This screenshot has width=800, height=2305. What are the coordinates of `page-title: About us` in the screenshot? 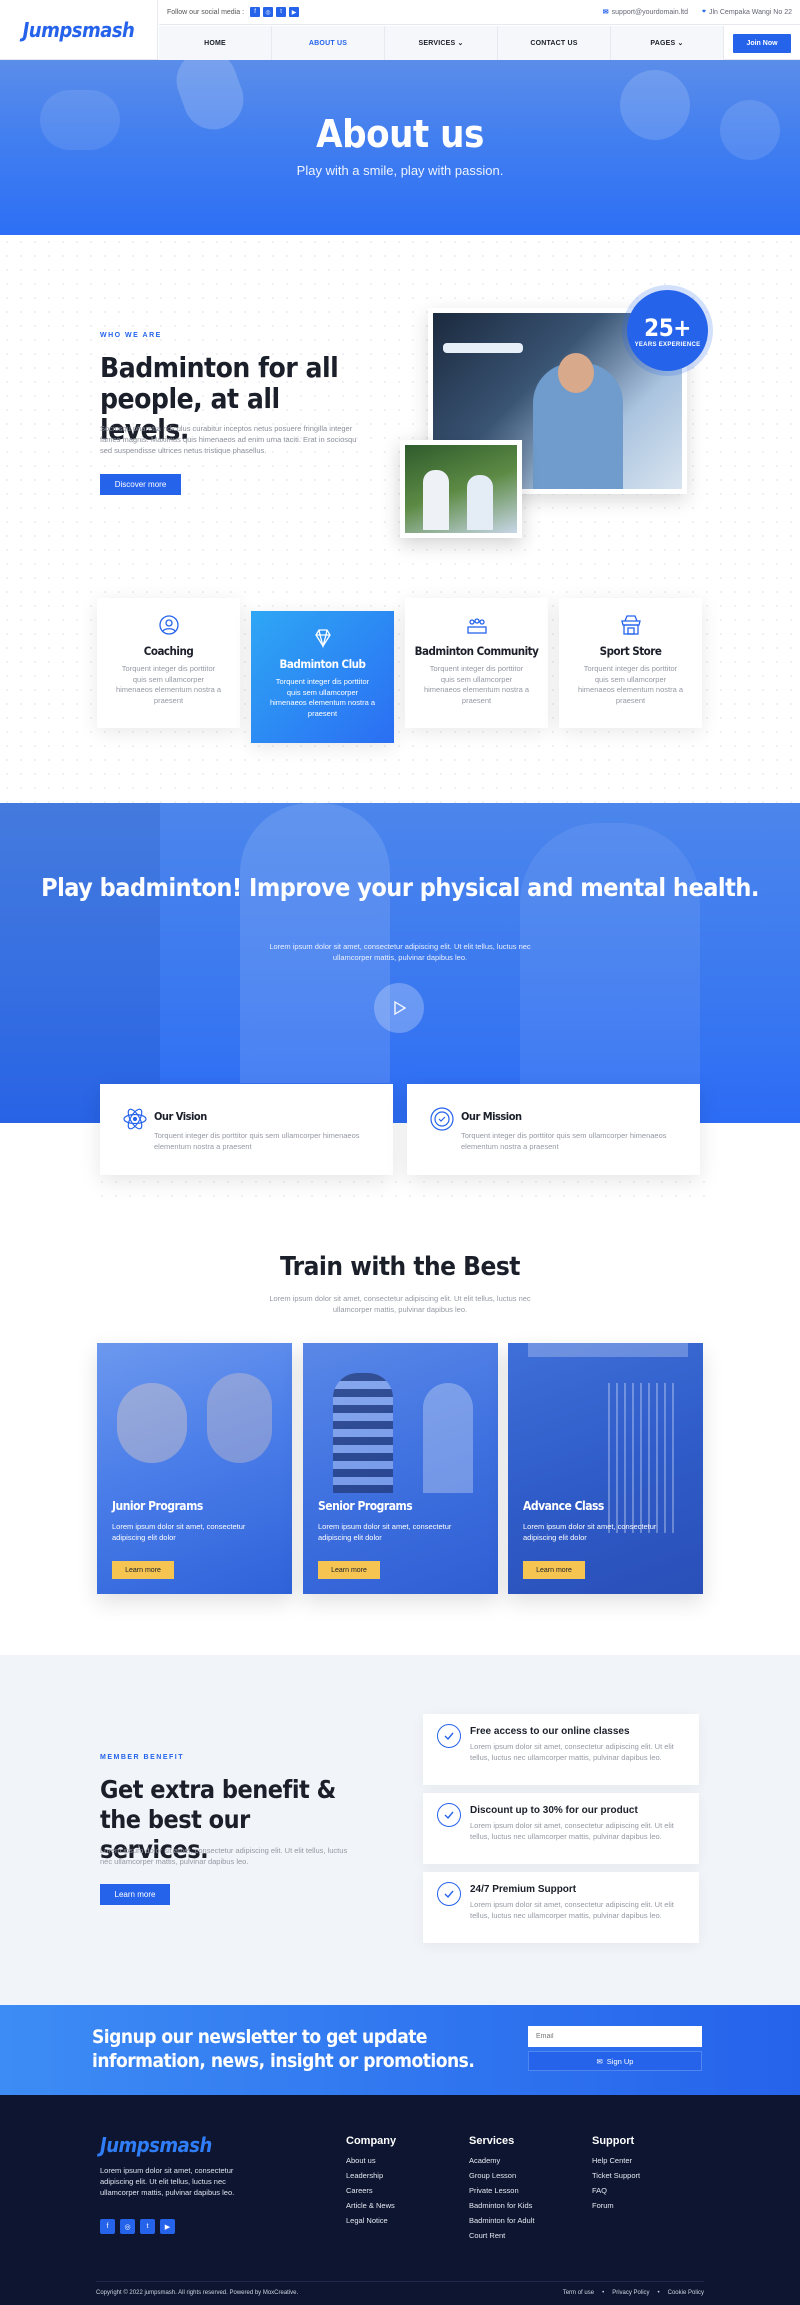 It's located at (400, 134).